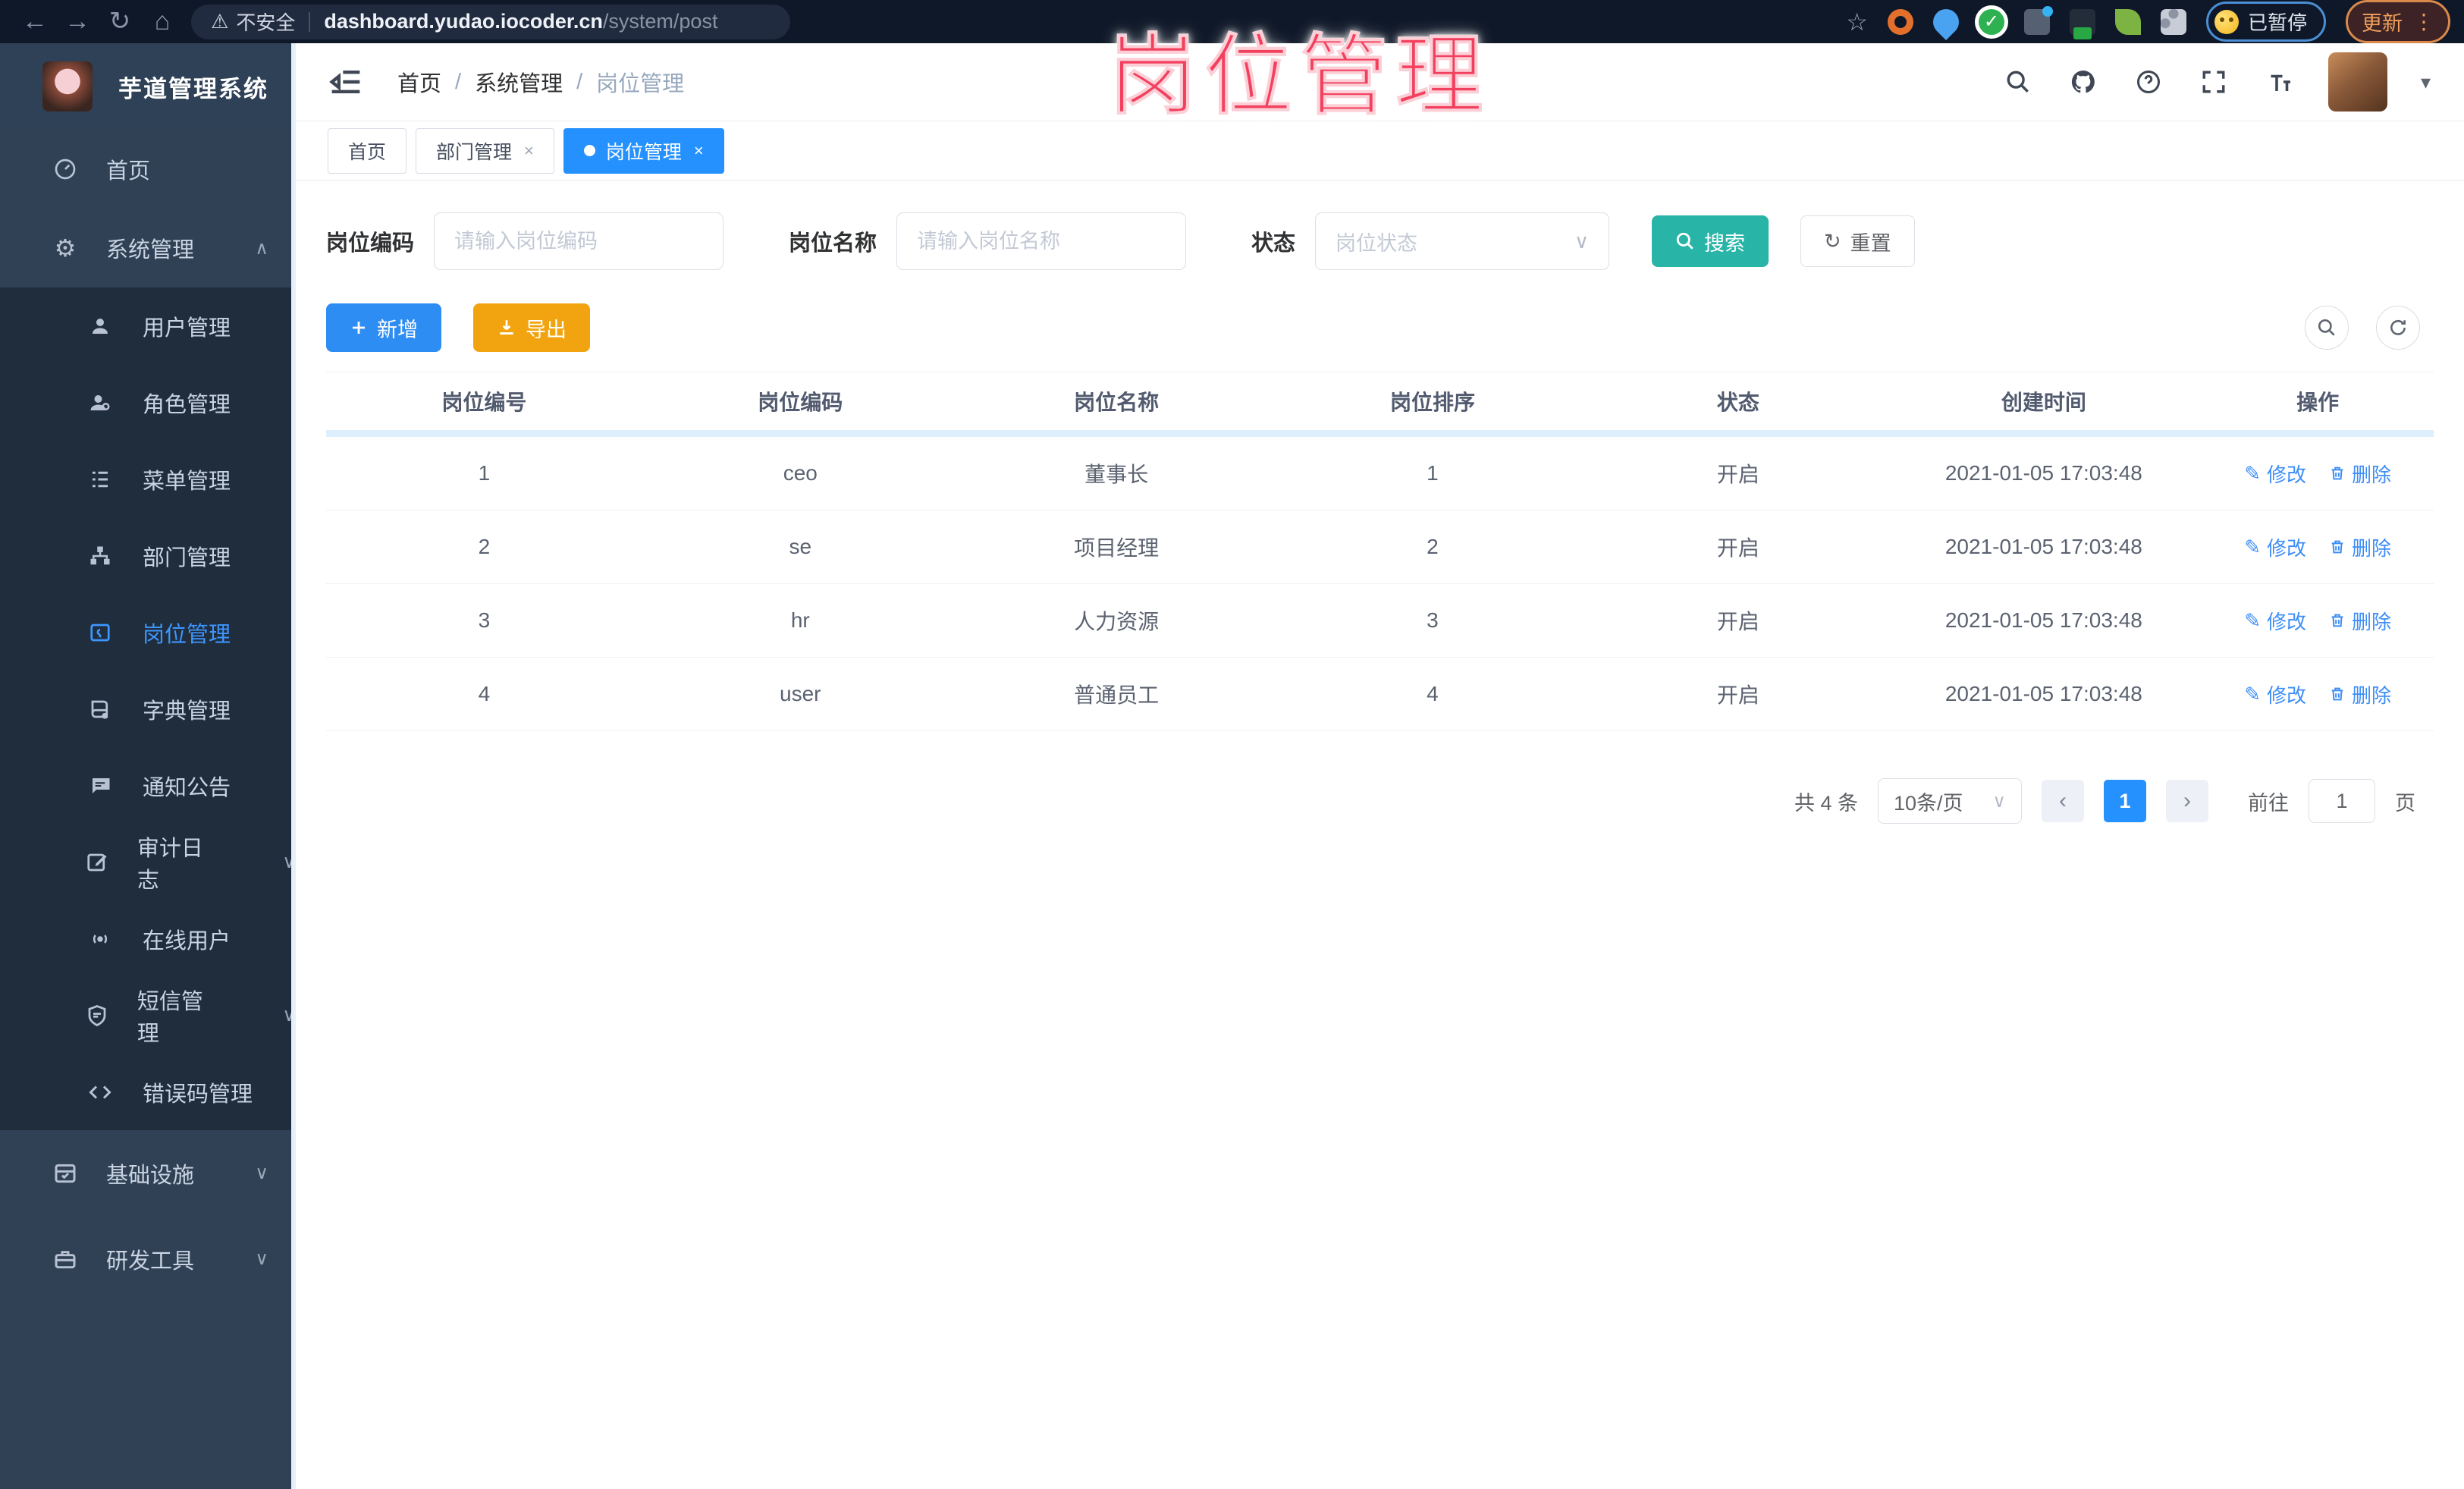 The width and height of the screenshot is (2464, 1489). I want to click on gear-icon: ⚙, so click(65, 248).